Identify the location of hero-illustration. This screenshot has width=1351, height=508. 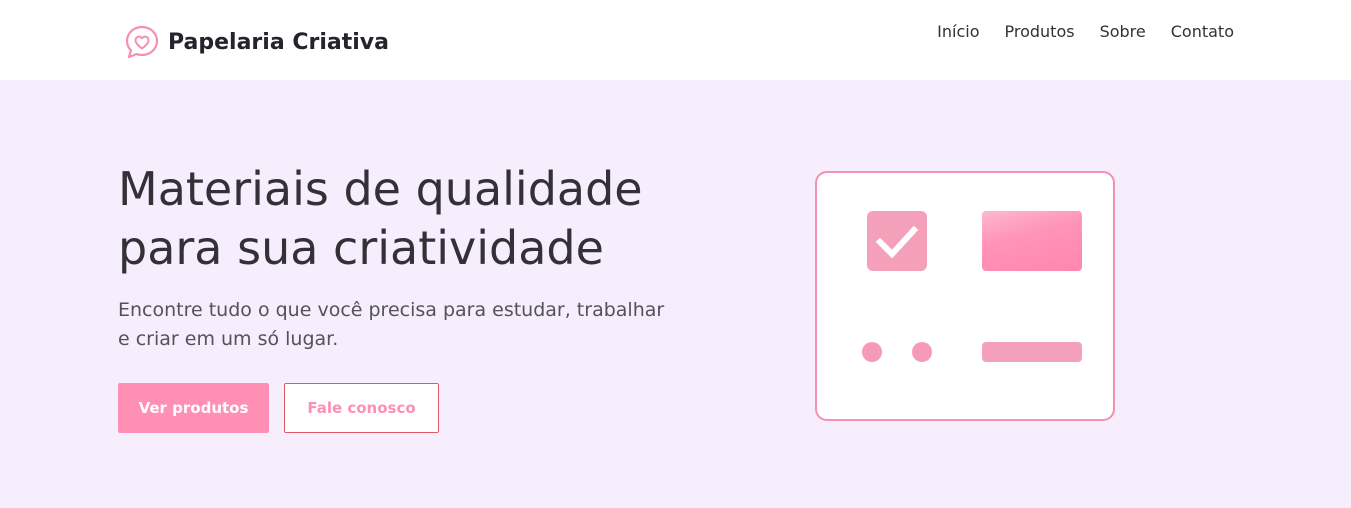
(965, 296).